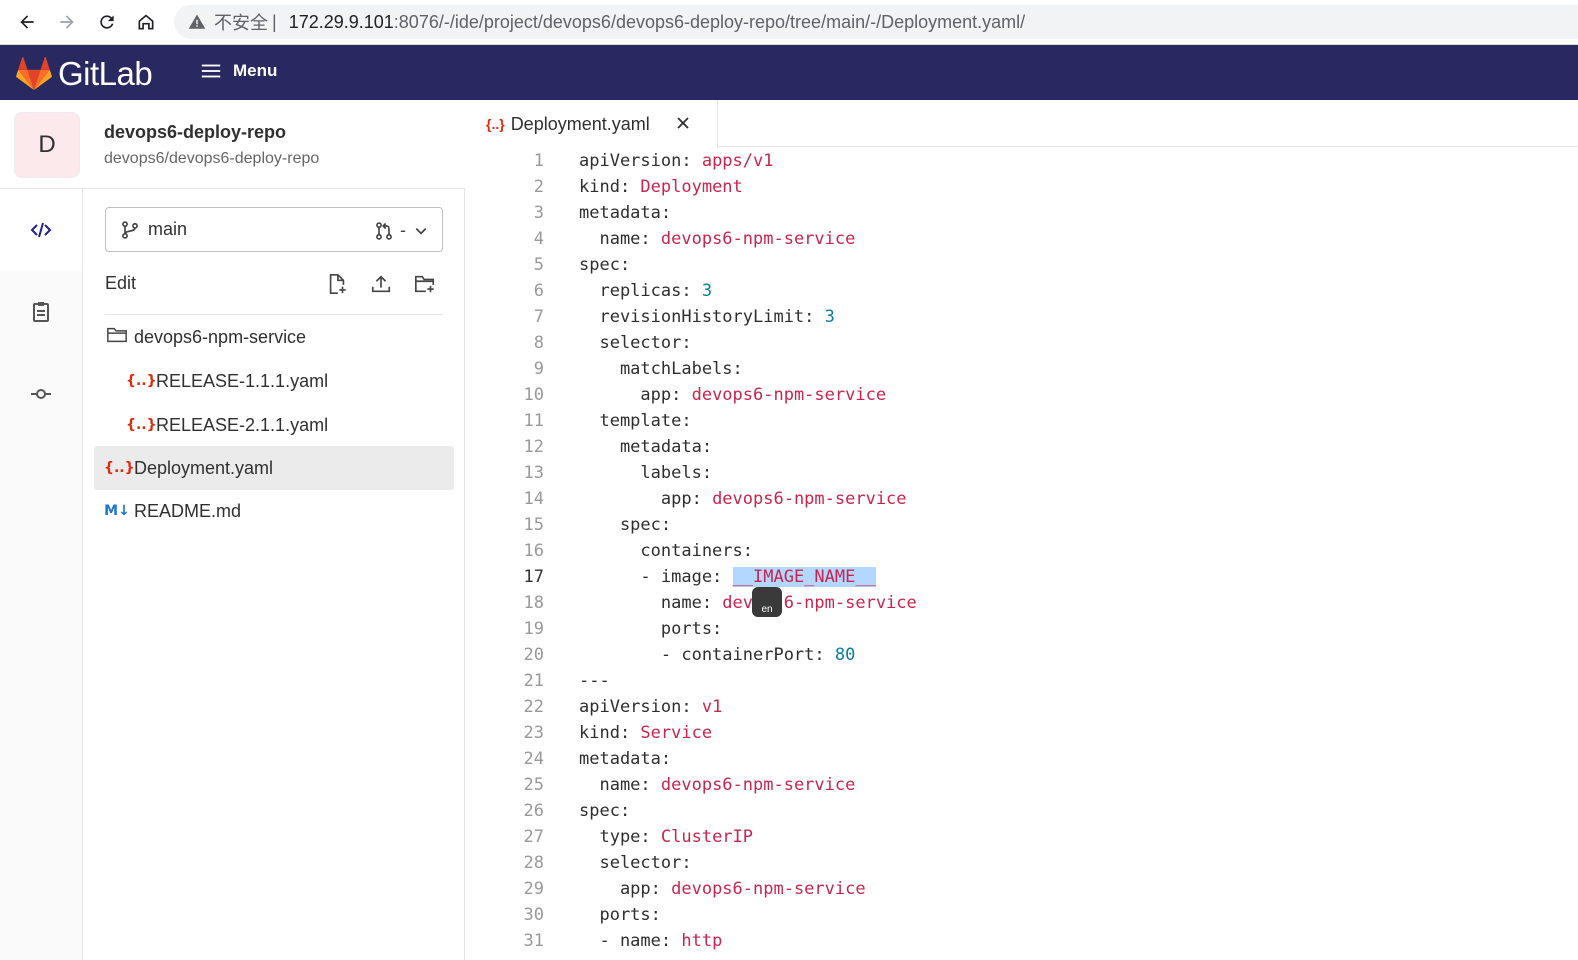 This screenshot has height=960, width=1578. Describe the element at coordinates (533, 733) in the screenshot. I see `line-number: 23` at that location.